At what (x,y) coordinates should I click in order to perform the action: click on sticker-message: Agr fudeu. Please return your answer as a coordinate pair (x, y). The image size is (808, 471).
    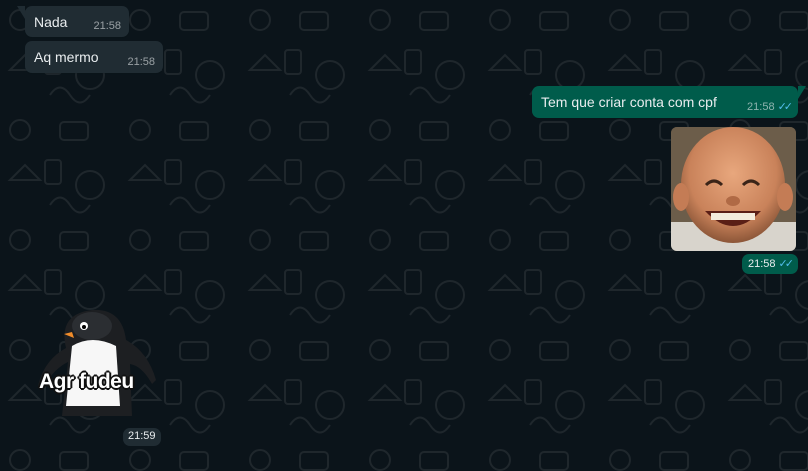
    Looking at the image, I should click on (98, 361).